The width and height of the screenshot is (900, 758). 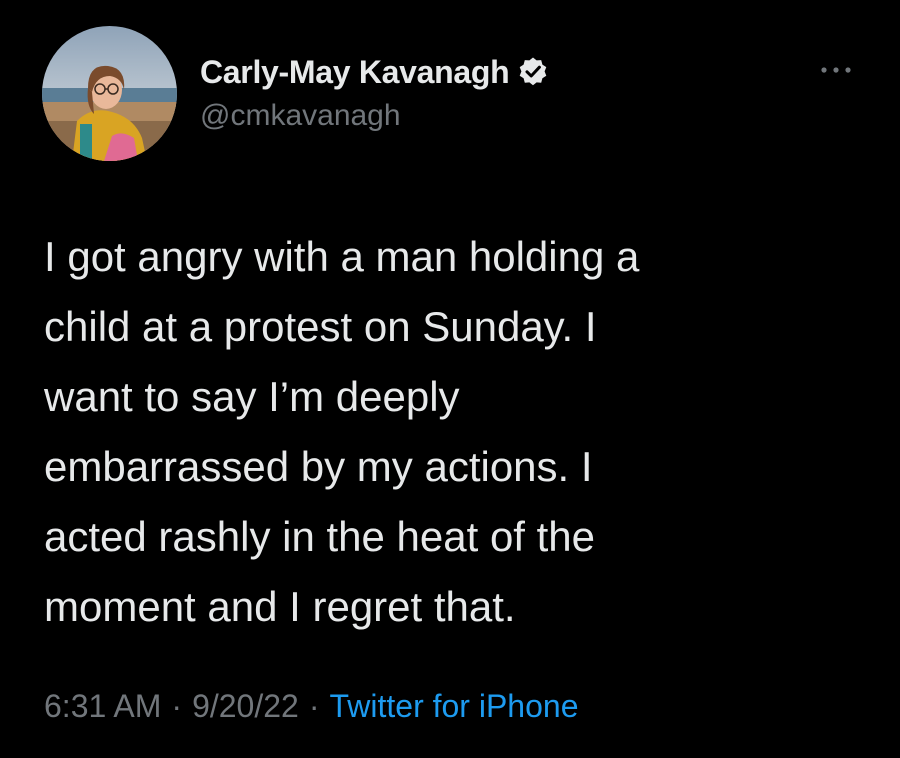 I want to click on tweet-text-line: I got angry with a man holding a, so click(x=342, y=256).